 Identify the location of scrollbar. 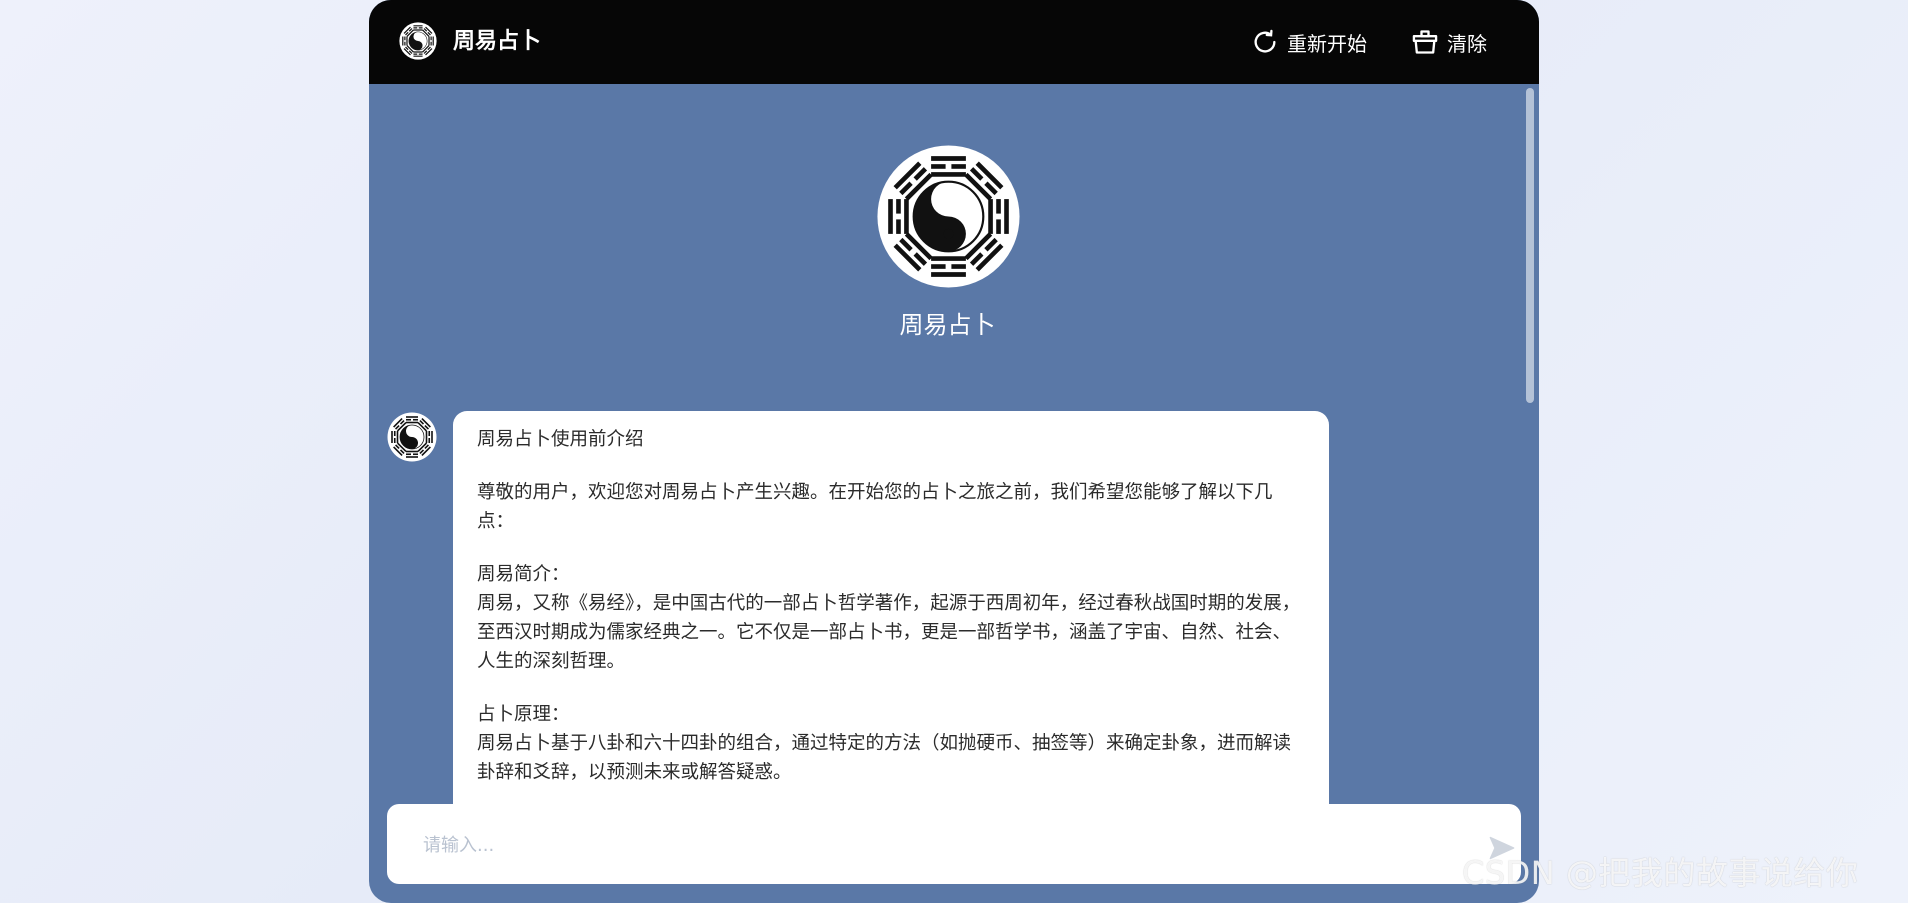
(1530, 245).